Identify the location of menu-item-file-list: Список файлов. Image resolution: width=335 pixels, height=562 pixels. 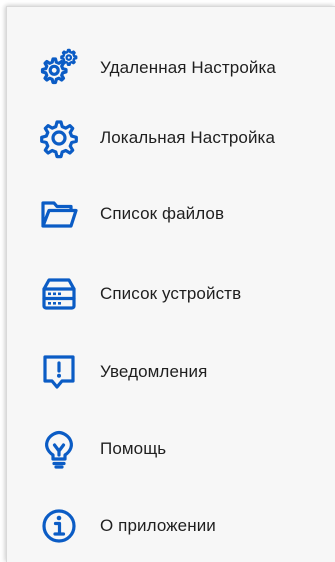
(171, 214).